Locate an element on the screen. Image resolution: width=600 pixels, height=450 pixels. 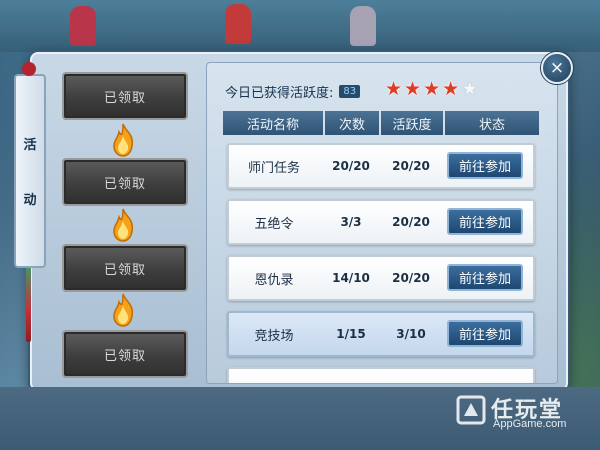
activity-star-rating: ★ ★ ★ ★ ★ is located at coordinates (431, 89).